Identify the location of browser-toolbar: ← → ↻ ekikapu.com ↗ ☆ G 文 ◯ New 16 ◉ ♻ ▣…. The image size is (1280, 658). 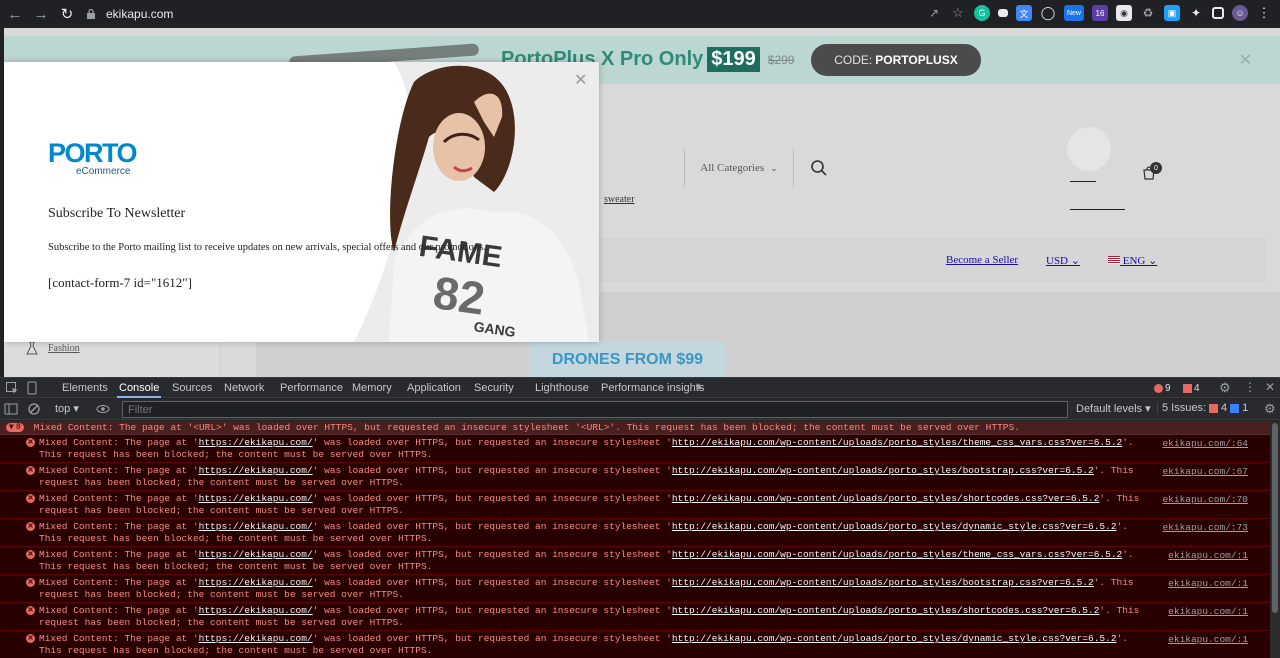
(640, 14).